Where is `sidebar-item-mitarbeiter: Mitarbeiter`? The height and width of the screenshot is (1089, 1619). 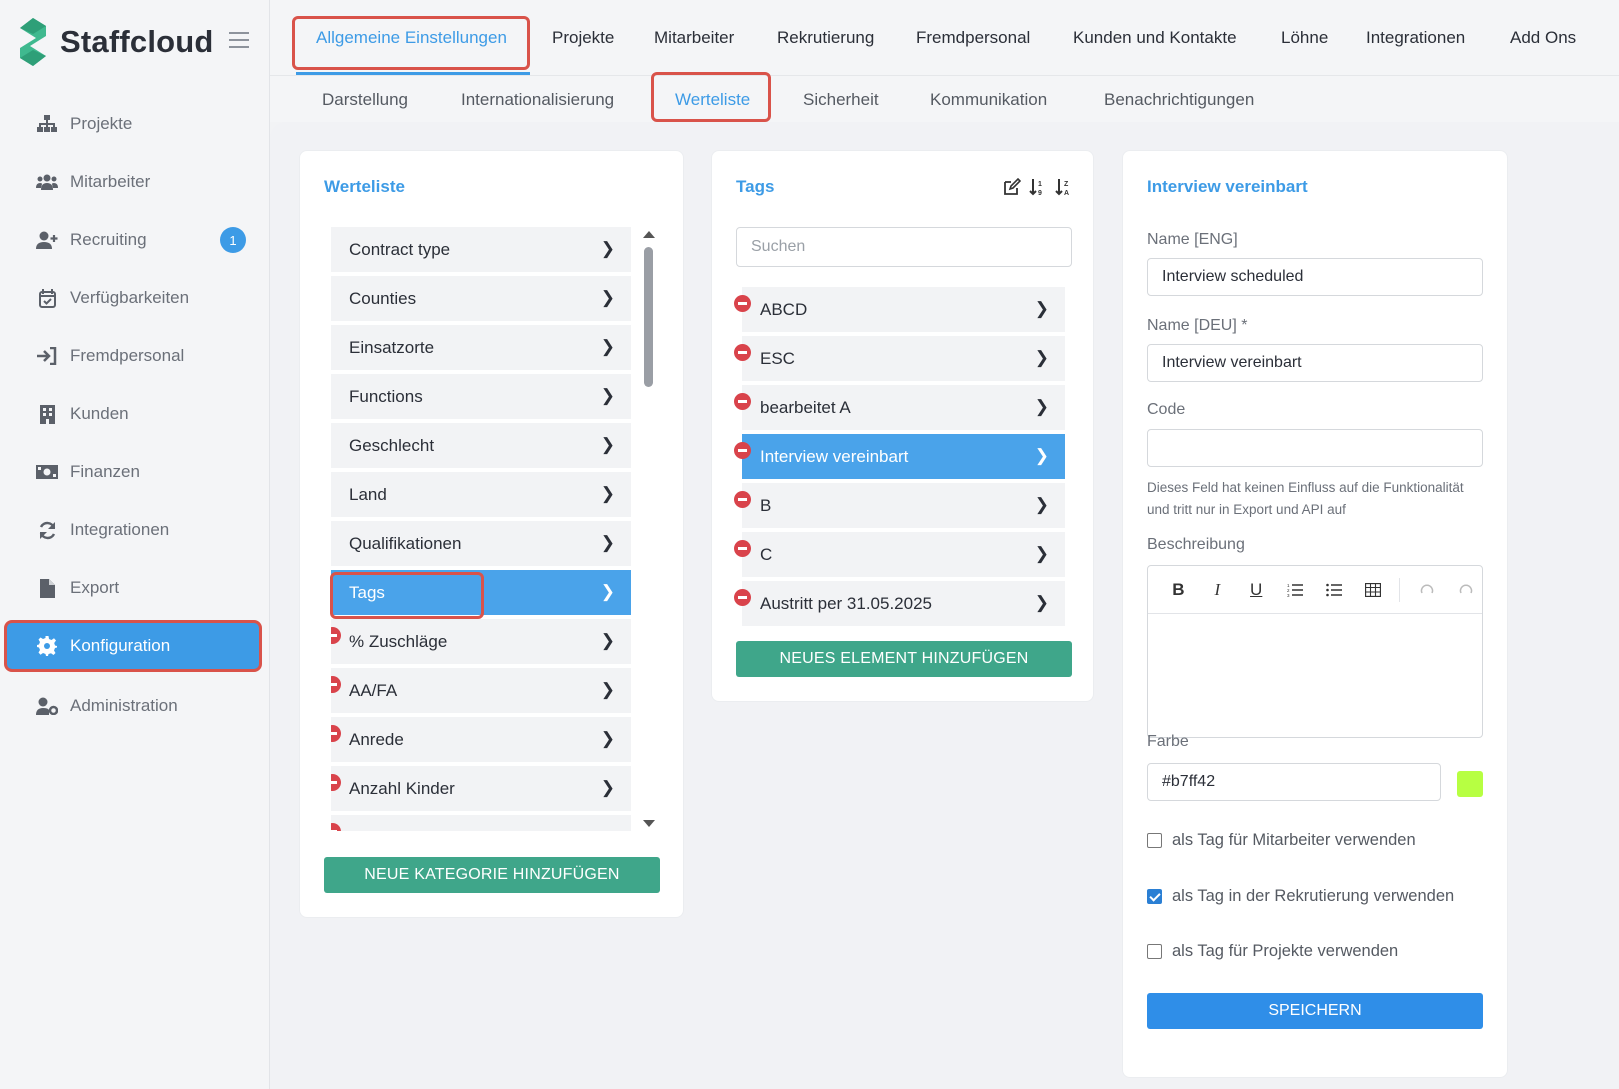
sidebar-item-mitarbeiter: Mitarbeiter is located at coordinates (133, 182).